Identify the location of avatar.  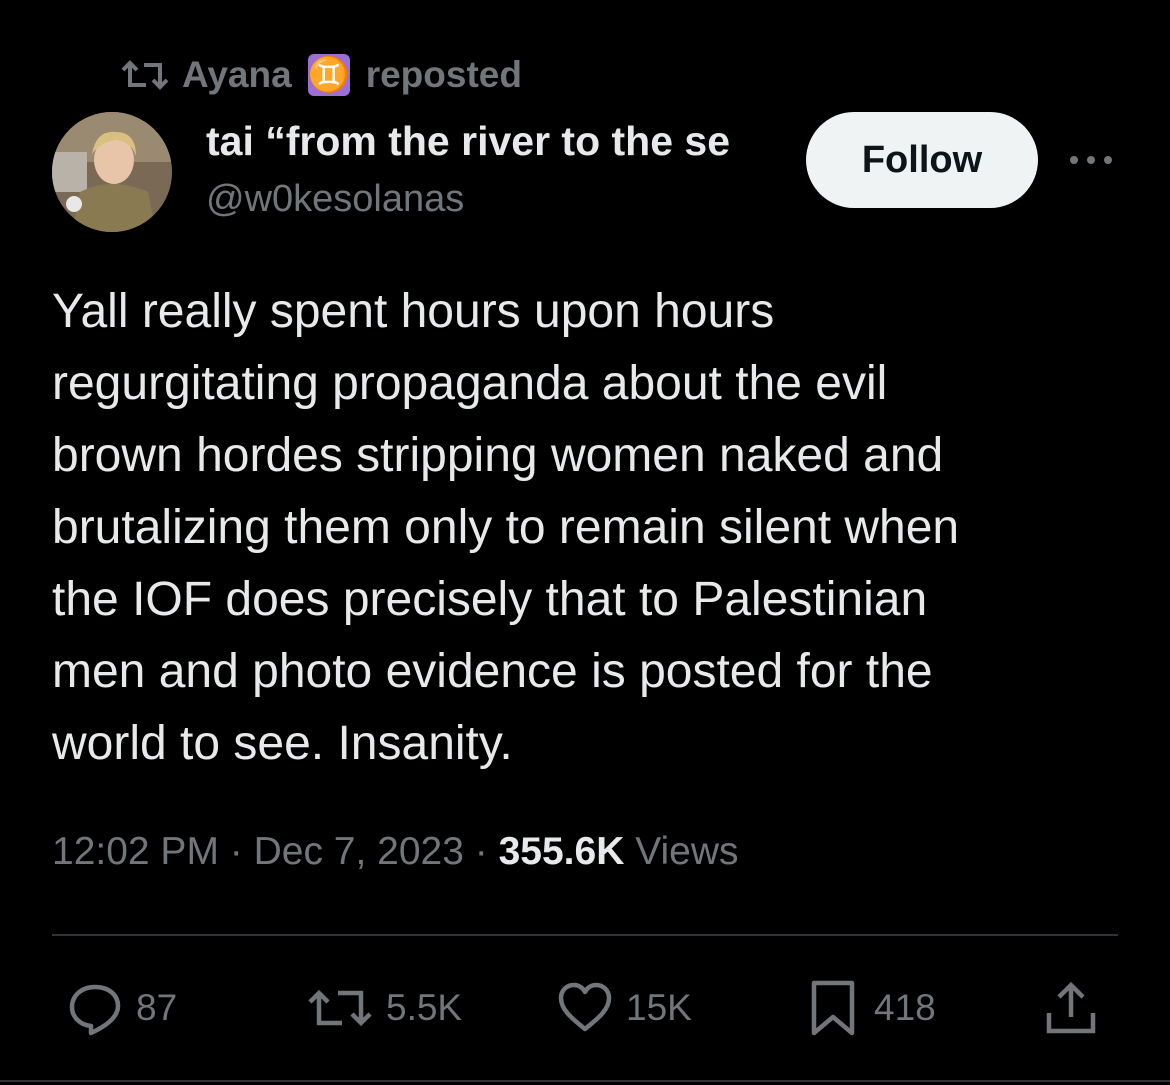
(112, 172).